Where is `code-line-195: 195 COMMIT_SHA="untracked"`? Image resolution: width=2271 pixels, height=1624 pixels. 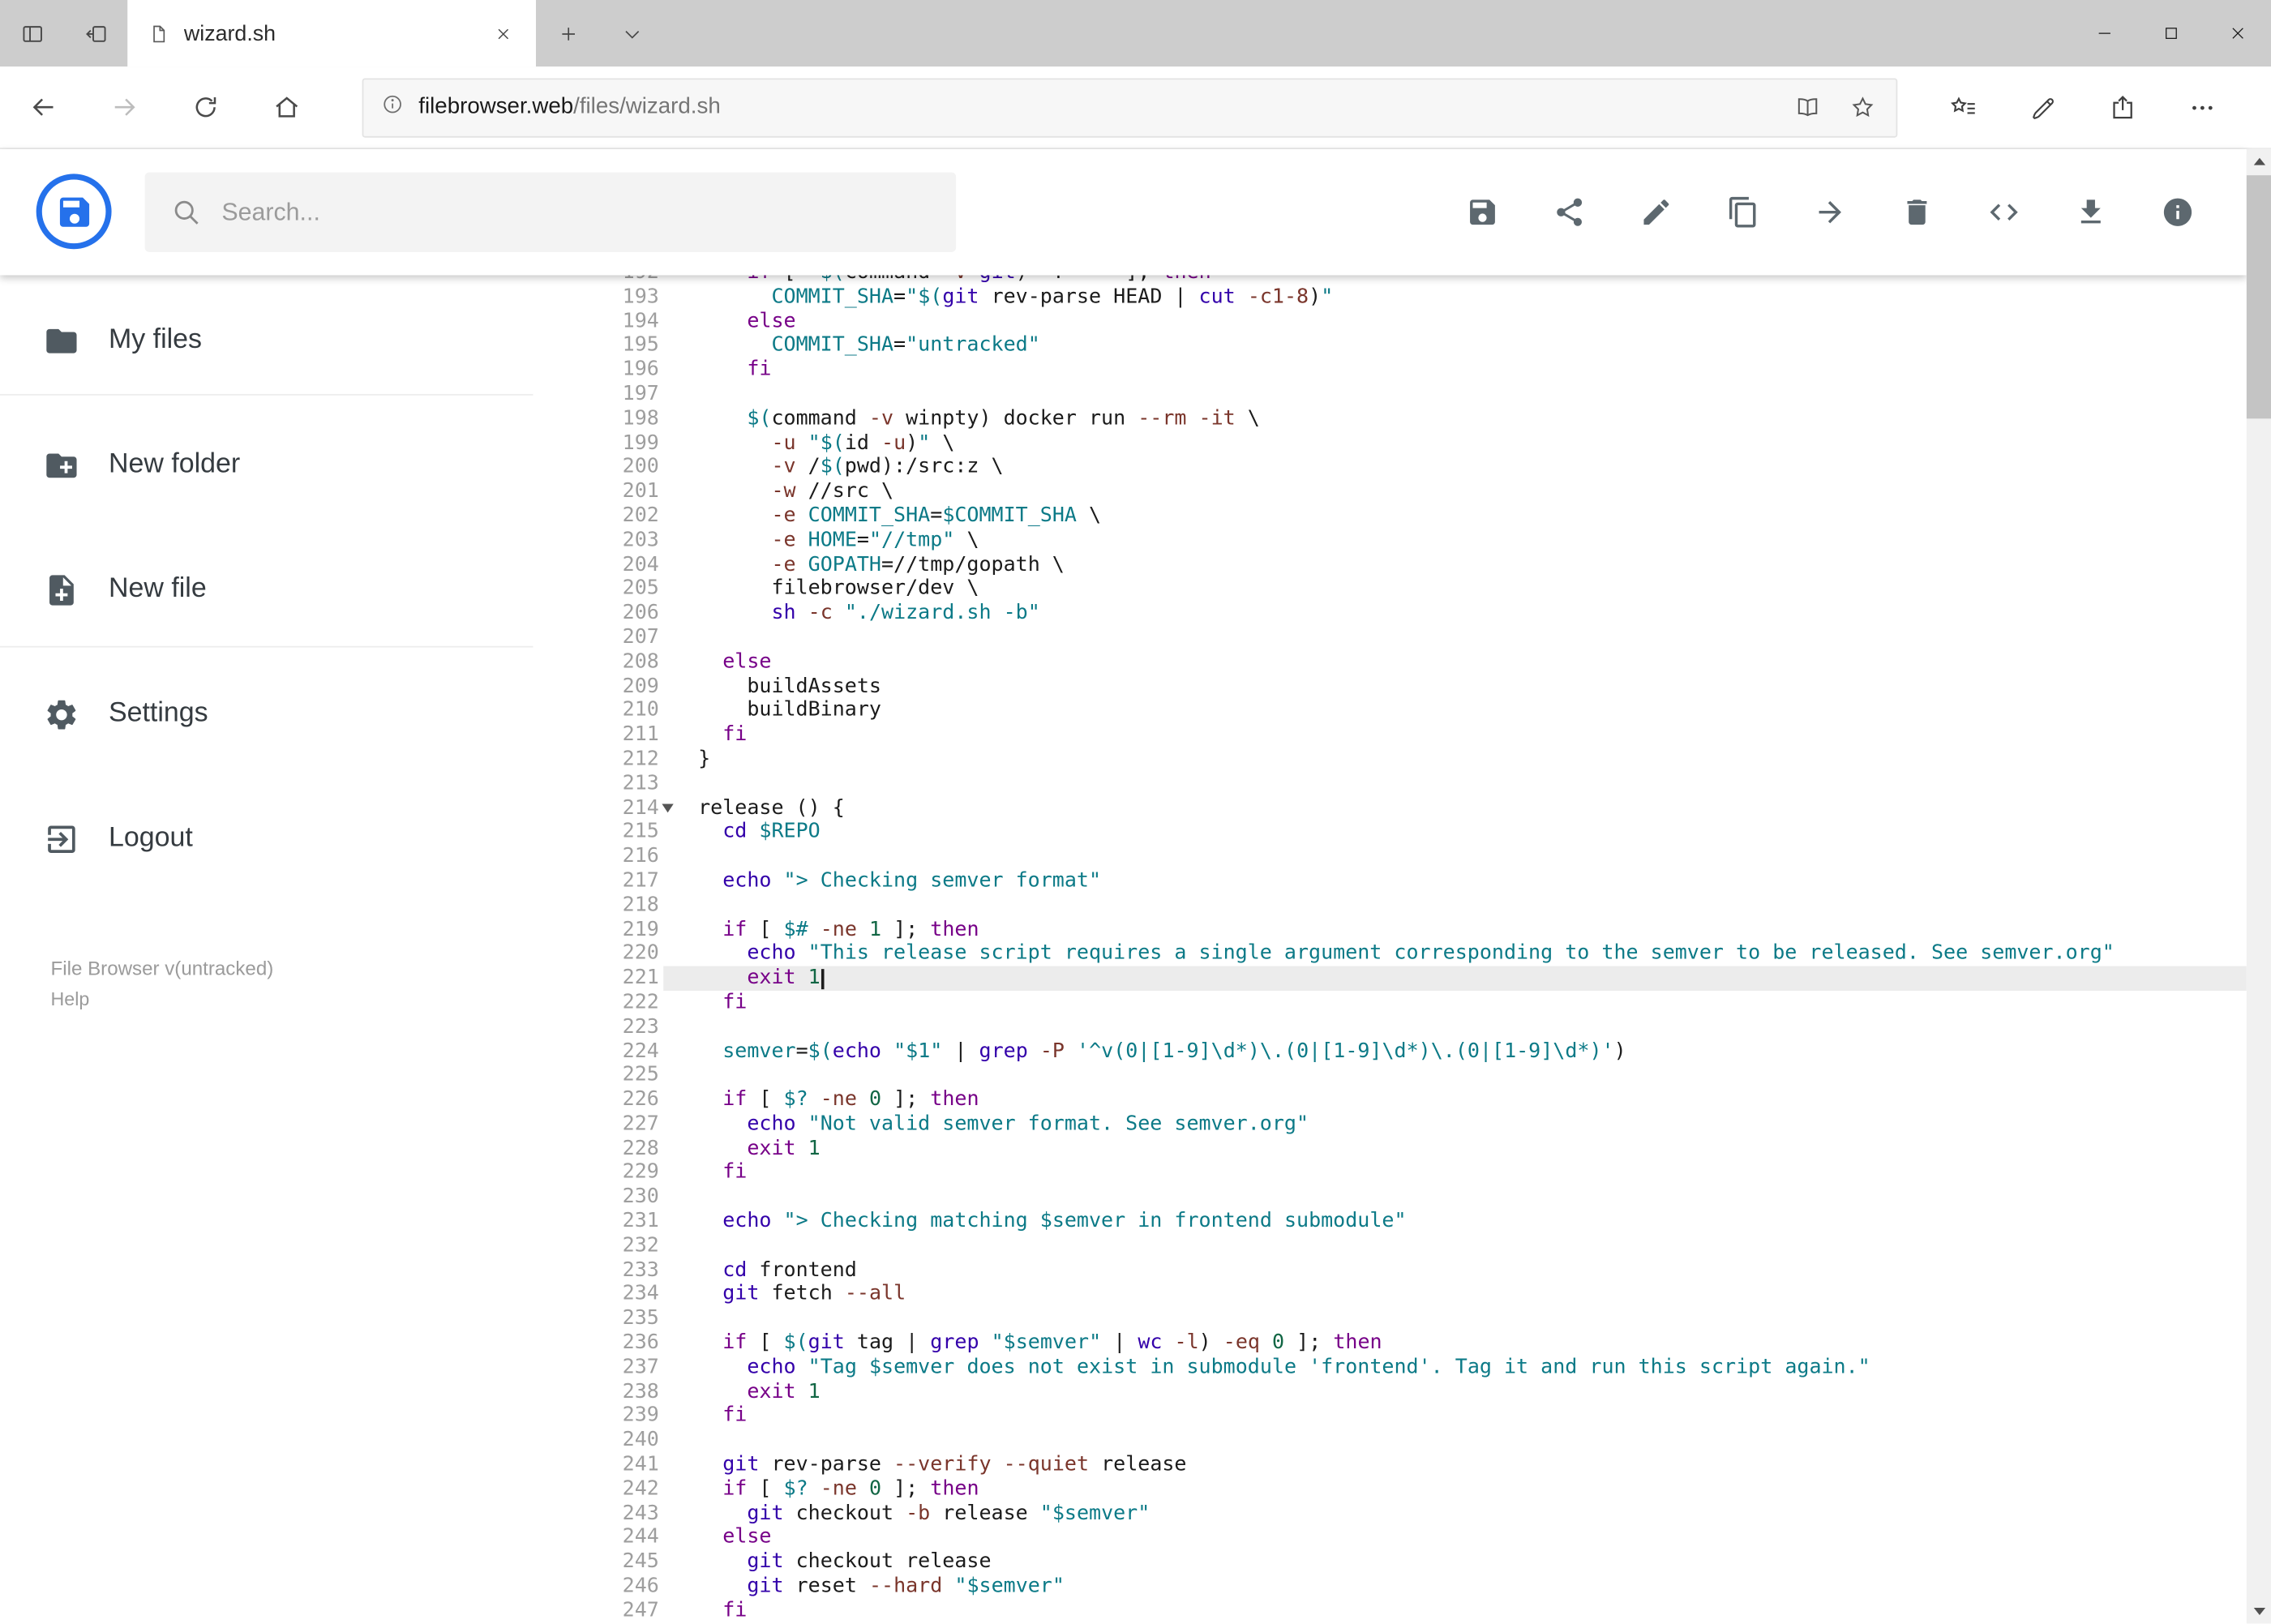
code-line-195: 195 COMMIT_SHA="untracked" is located at coordinates (1414, 346).